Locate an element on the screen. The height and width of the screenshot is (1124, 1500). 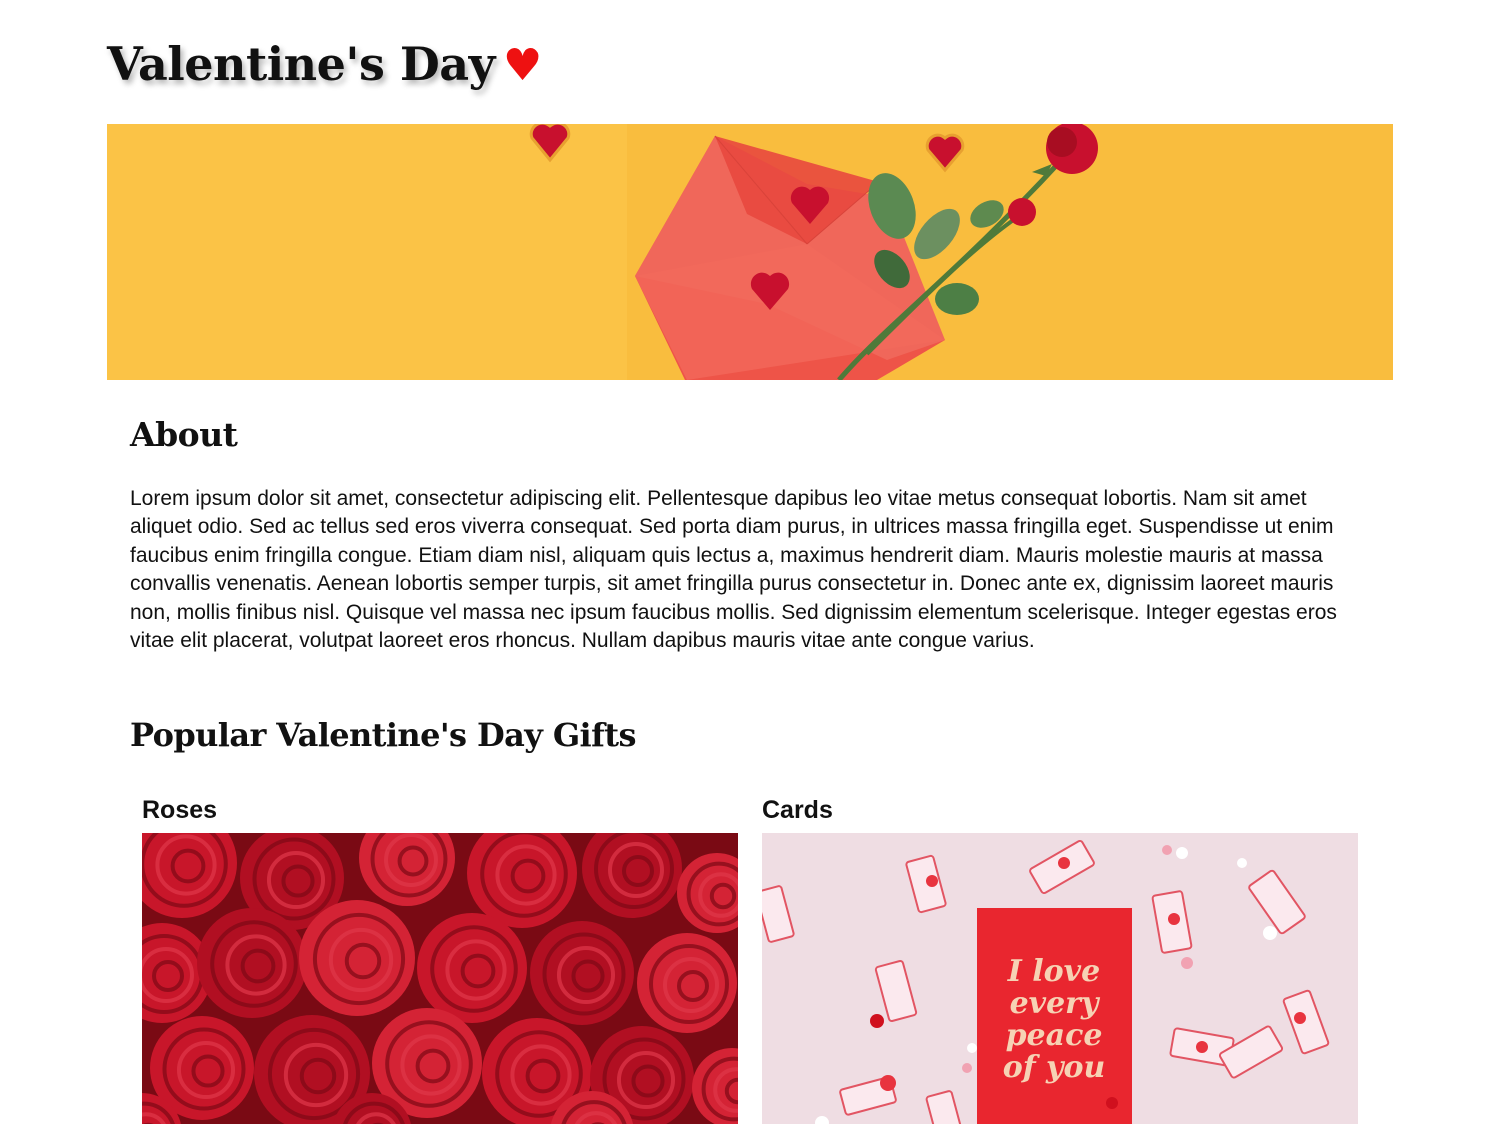
svg-text: of you is located at coordinates (1054, 1067).